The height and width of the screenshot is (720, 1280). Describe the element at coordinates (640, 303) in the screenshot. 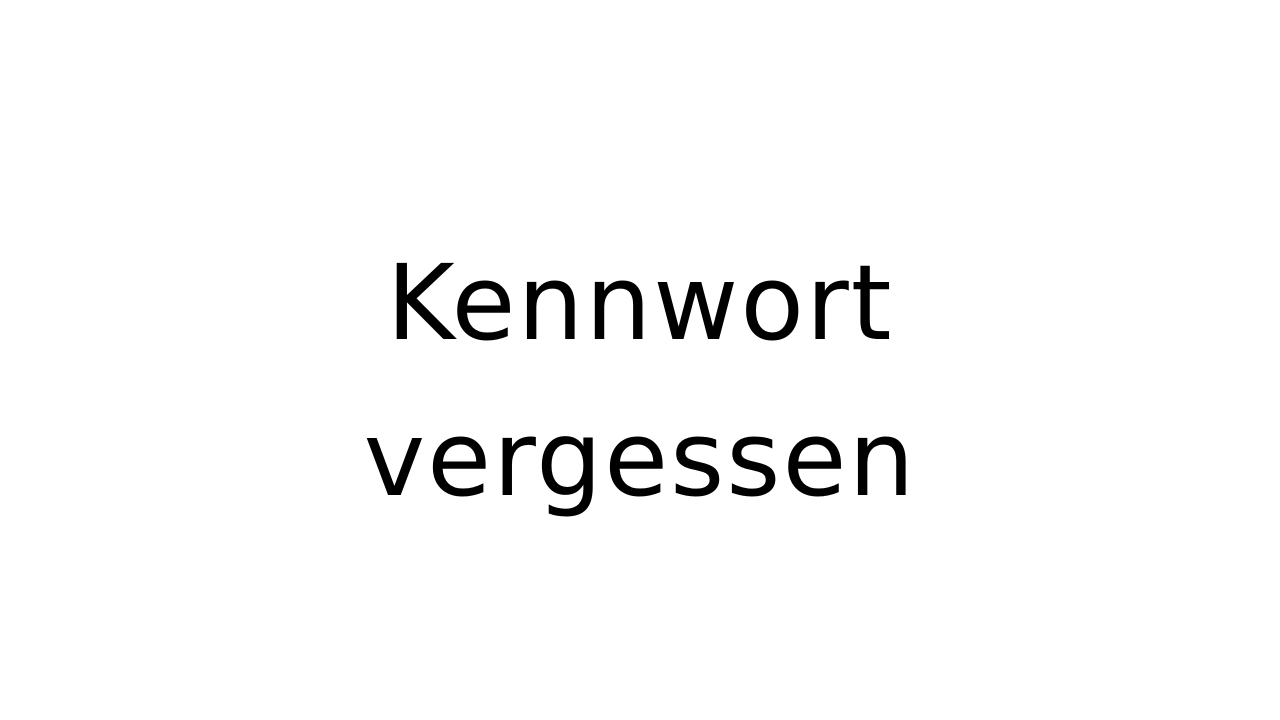

I see `title-line-1: Kennwort` at that location.